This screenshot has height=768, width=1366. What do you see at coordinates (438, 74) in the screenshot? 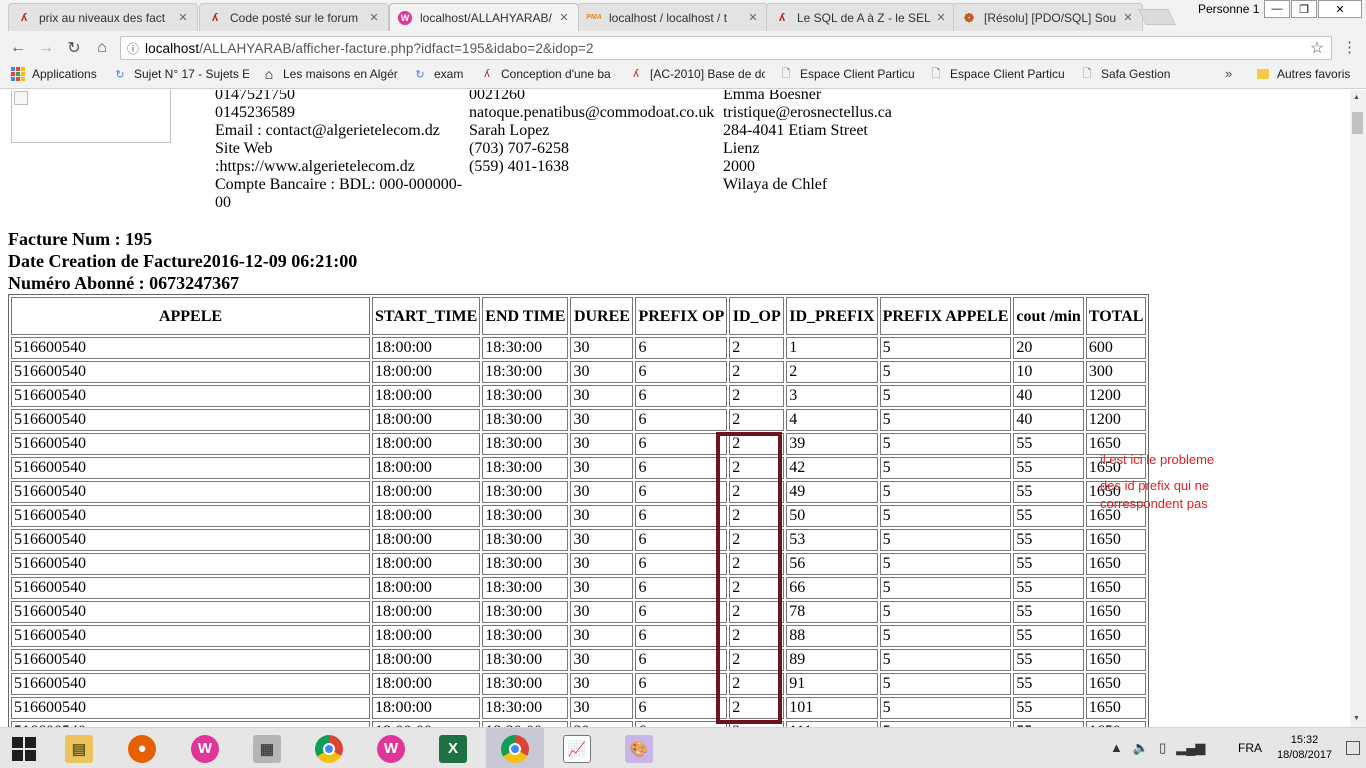
I see `bookmark-item: ↻ exam` at bounding box center [438, 74].